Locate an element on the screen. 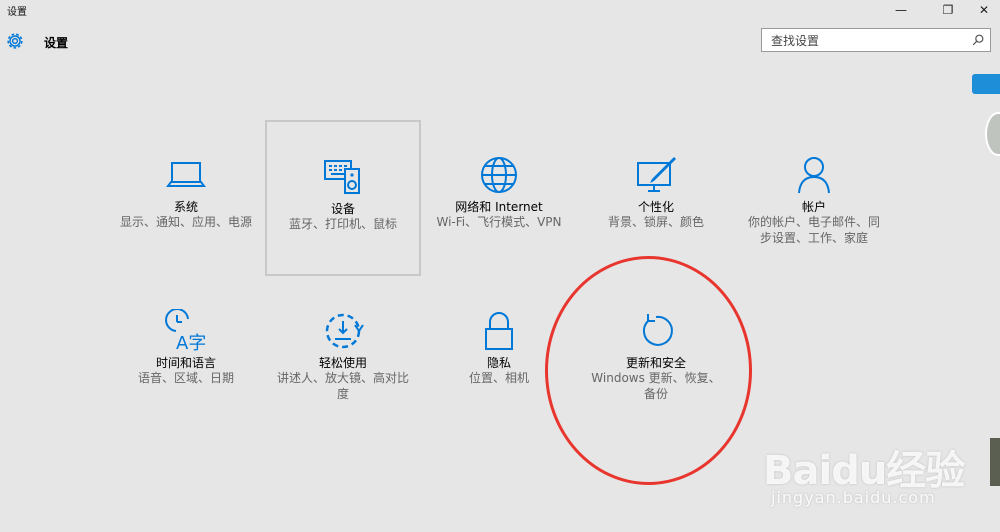 The height and width of the screenshot is (532, 1000). tile-personalization: 个性化 背景、锁屏、颜色 is located at coordinates (656, 198).